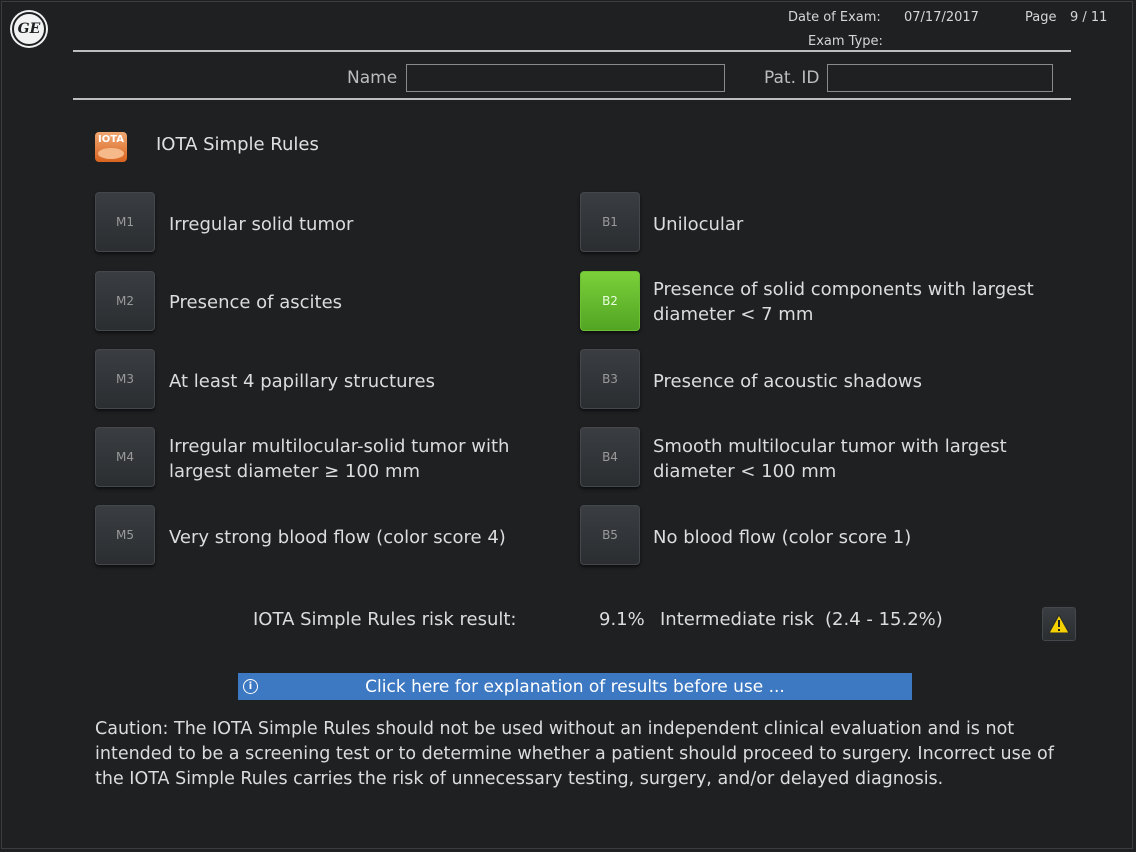 The width and height of the screenshot is (1136, 852). What do you see at coordinates (572, 99) in the screenshot?
I see `header-divider-bottom` at bounding box center [572, 99].